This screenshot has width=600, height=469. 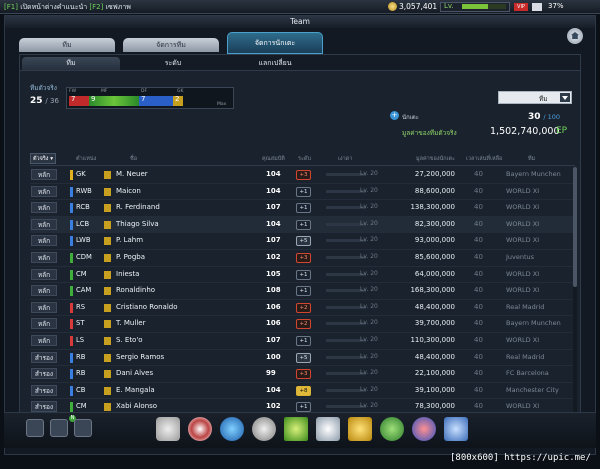 I want to click on exchange-icon, so click(x=424, y=429).